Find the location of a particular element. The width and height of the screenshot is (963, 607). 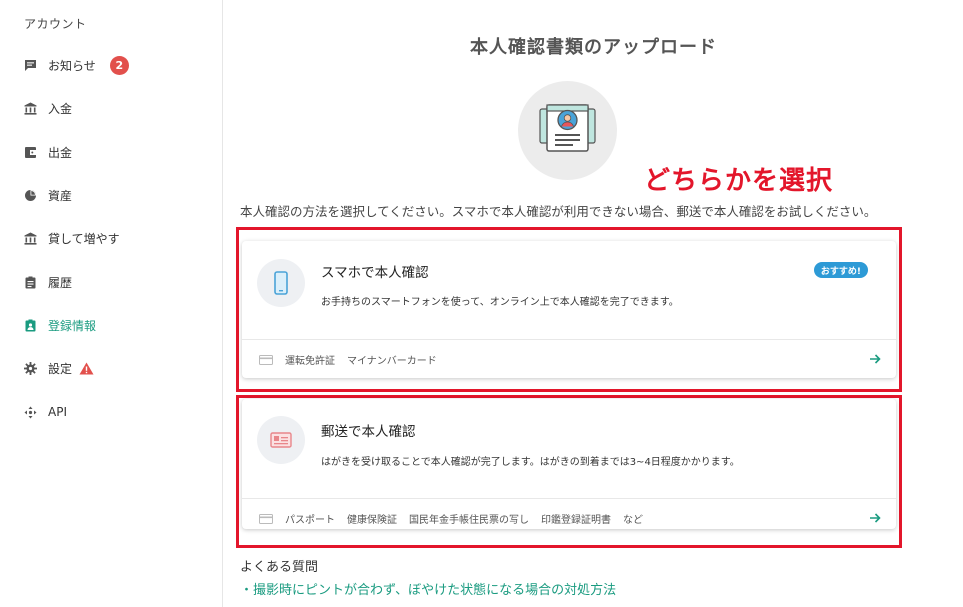

accepted-documents: パスポート 健康保険証 国民年金手帳住民票の写し 印鑑登録証明書 など is located at coordinates (457, 518).